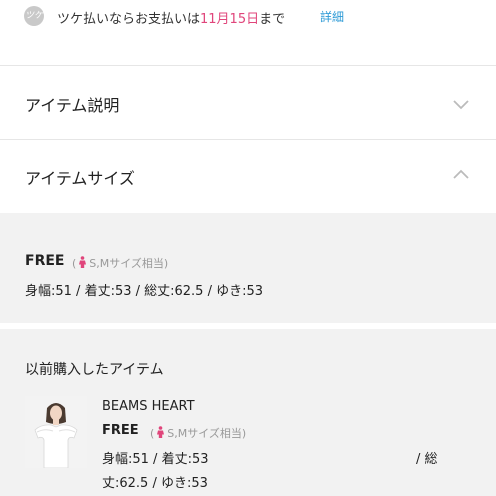 The width and height of the screenshot is (496, 496). Describe the element at coordinates (80, 178) in the screenshot. I see `accordion-title: アイテムサイズ` at that location.